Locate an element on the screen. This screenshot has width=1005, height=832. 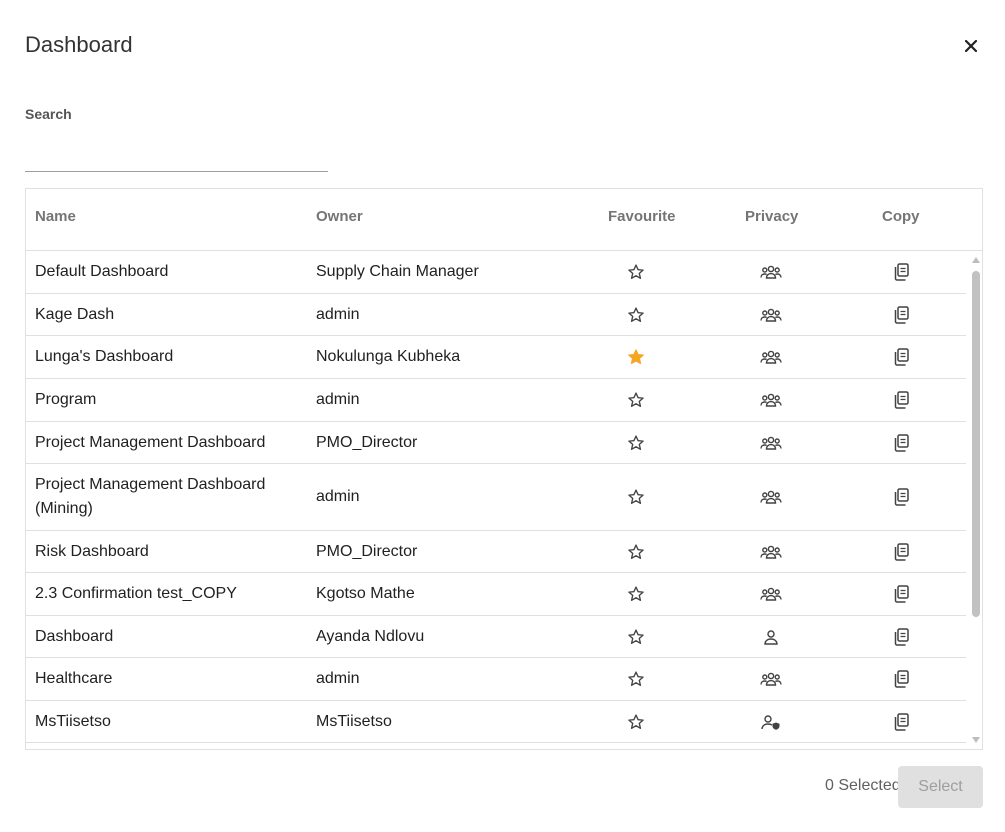
dashboard-name: Lunga's Dashboard is located at coordinates (104, 356).